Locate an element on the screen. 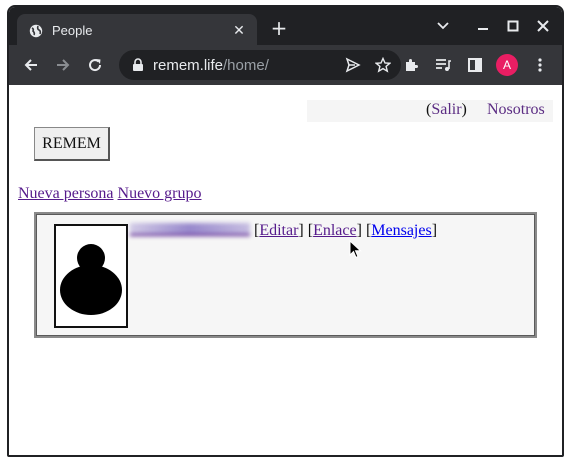 The image size is (573, 465). share-link: Enlace is located at coordinates (335, 230).